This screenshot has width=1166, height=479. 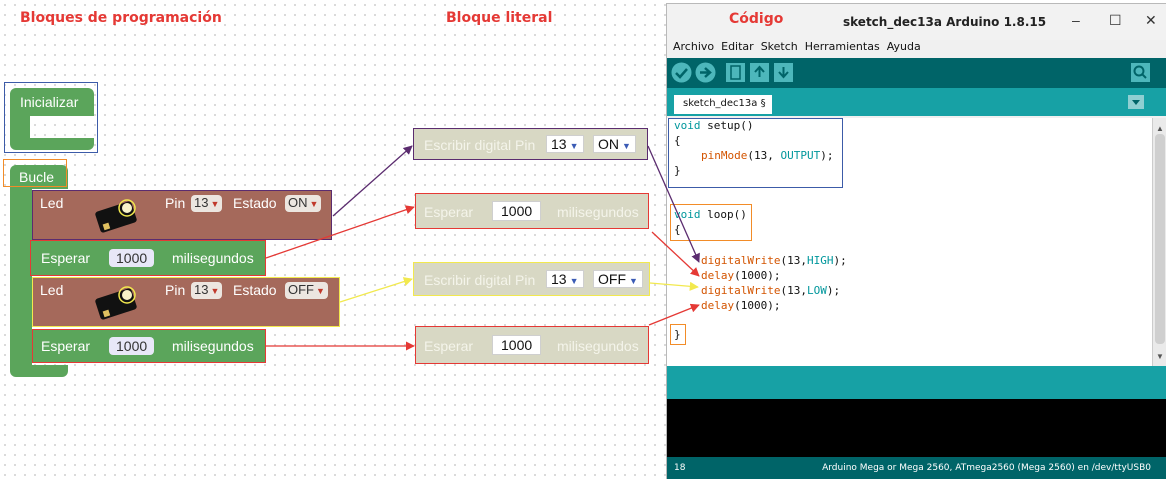 What do you see at coordinates (186, 302) in the screenshot?
I see `led-block-off: Led Pin 13 ▼ Estado OFF ▼` at bounding box center [186, 302].